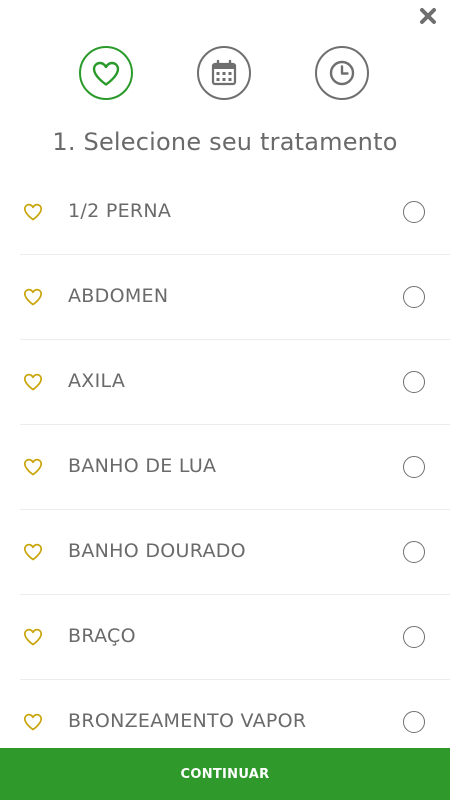 The image size is (450, 800). I want to click on clock-icon, so click(342, 73).